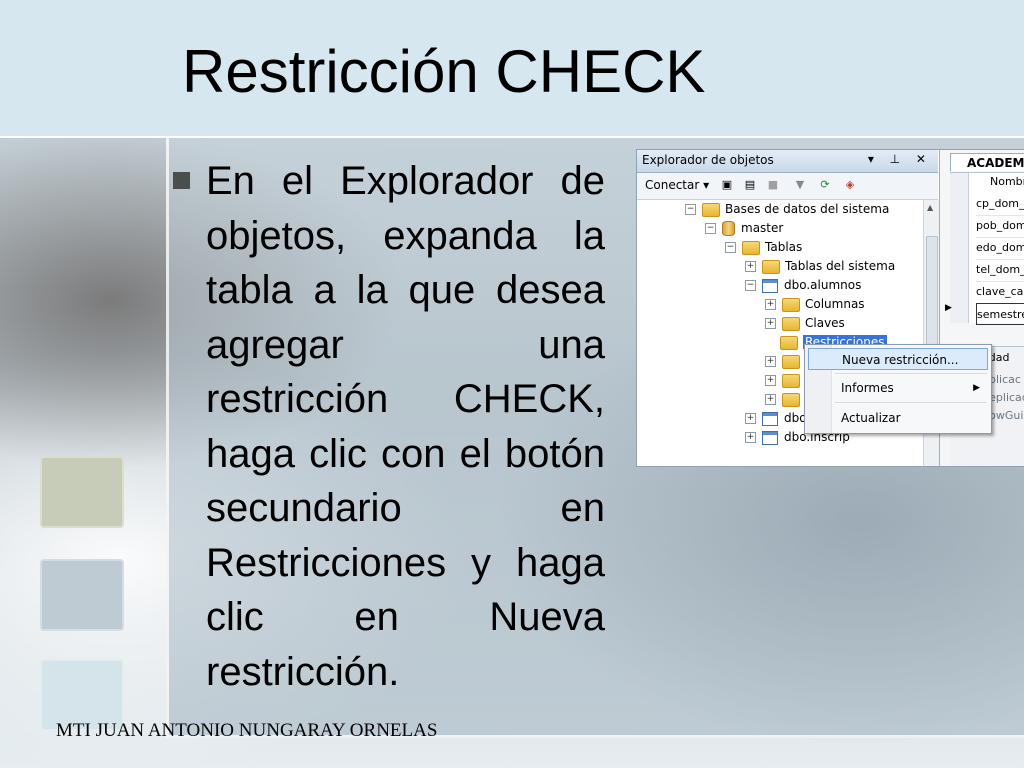  I want to click on tree-node-label: master, so click(762, 228).